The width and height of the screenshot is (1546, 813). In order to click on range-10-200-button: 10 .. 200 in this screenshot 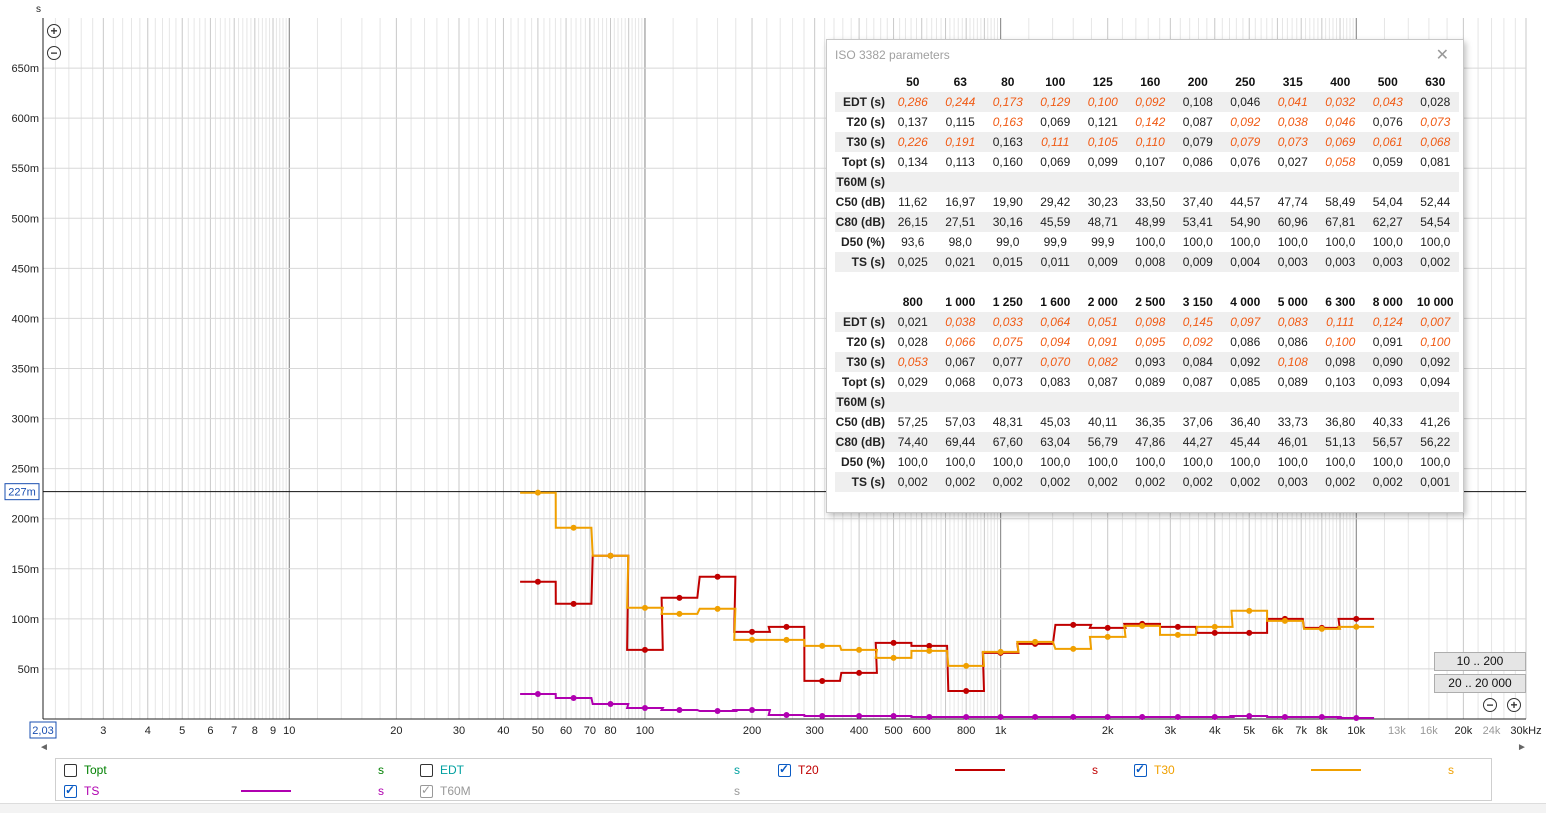, I will do `click(1480, 661)`.